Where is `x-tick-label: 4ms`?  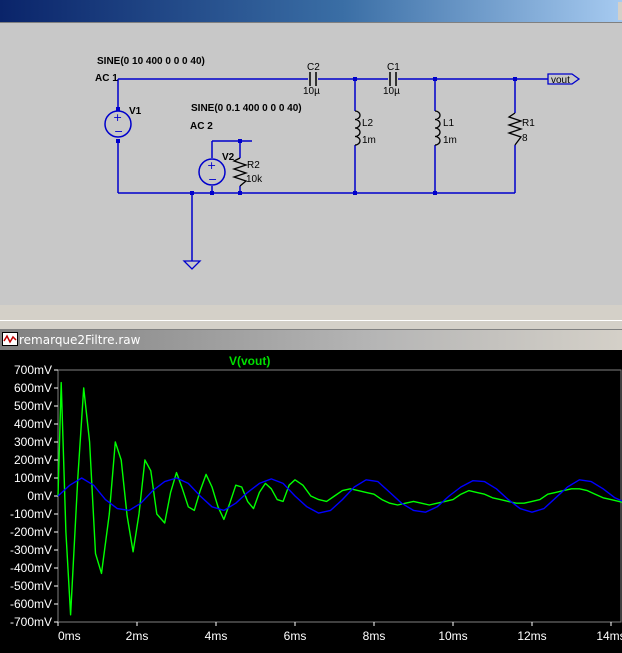 x-tick-label: 4ms is located at coordinates (216, 636).